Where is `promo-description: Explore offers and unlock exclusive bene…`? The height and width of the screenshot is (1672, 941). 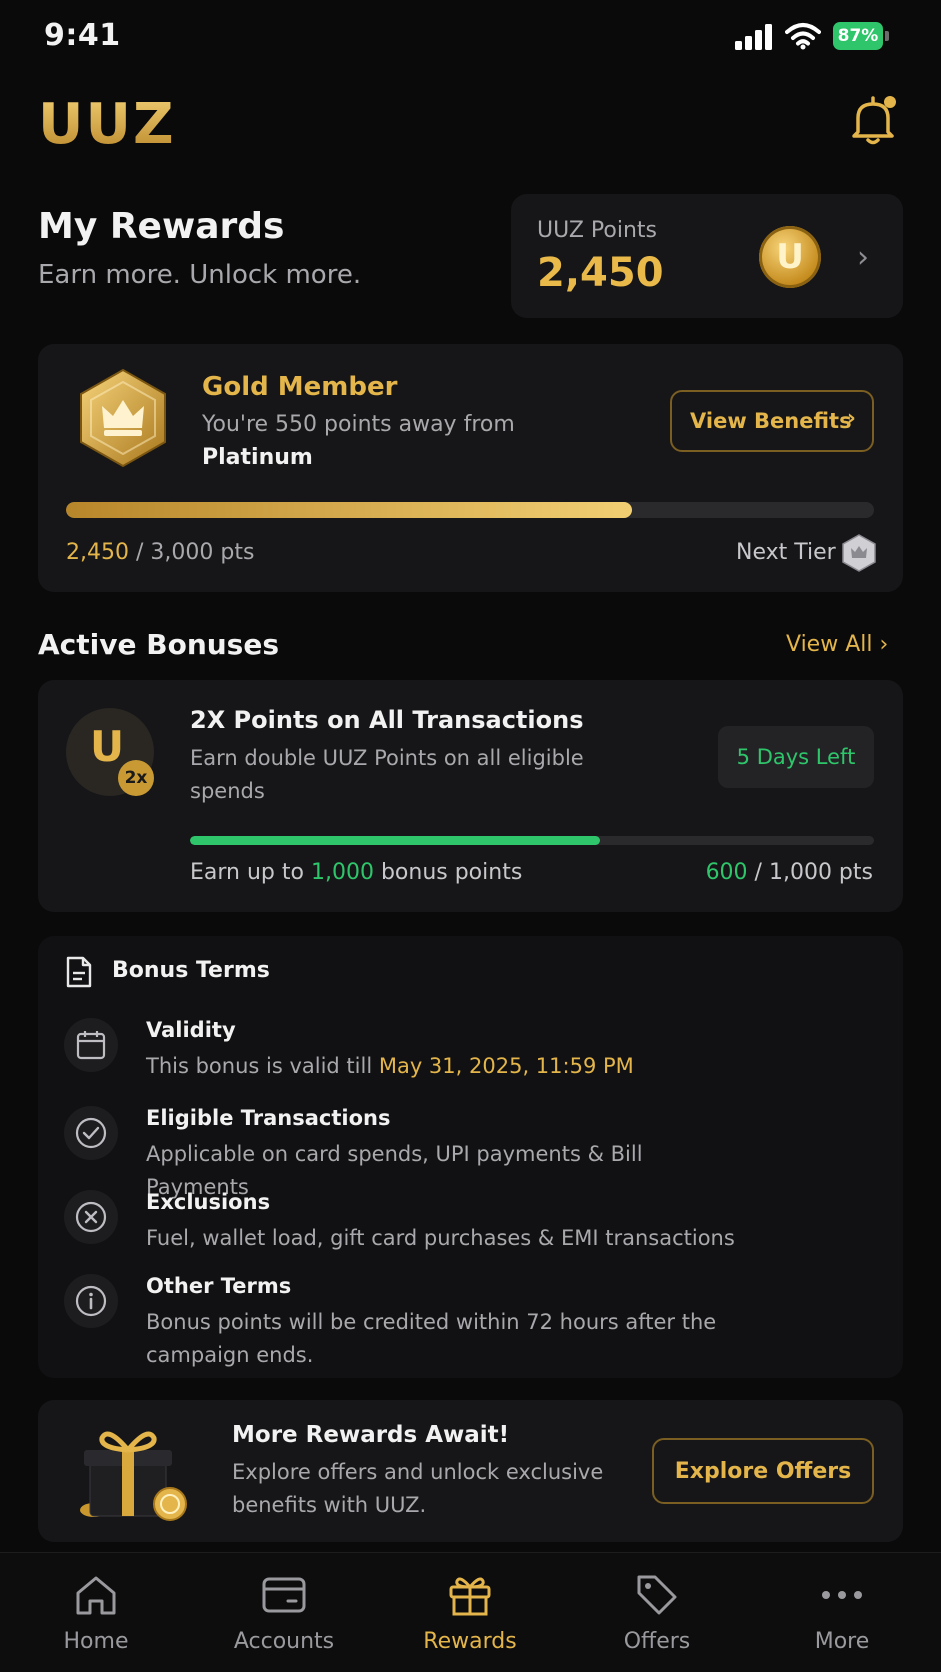
promo-description: Explore offers and unlock exclusive bene… is located at coordinates (418, 1488).